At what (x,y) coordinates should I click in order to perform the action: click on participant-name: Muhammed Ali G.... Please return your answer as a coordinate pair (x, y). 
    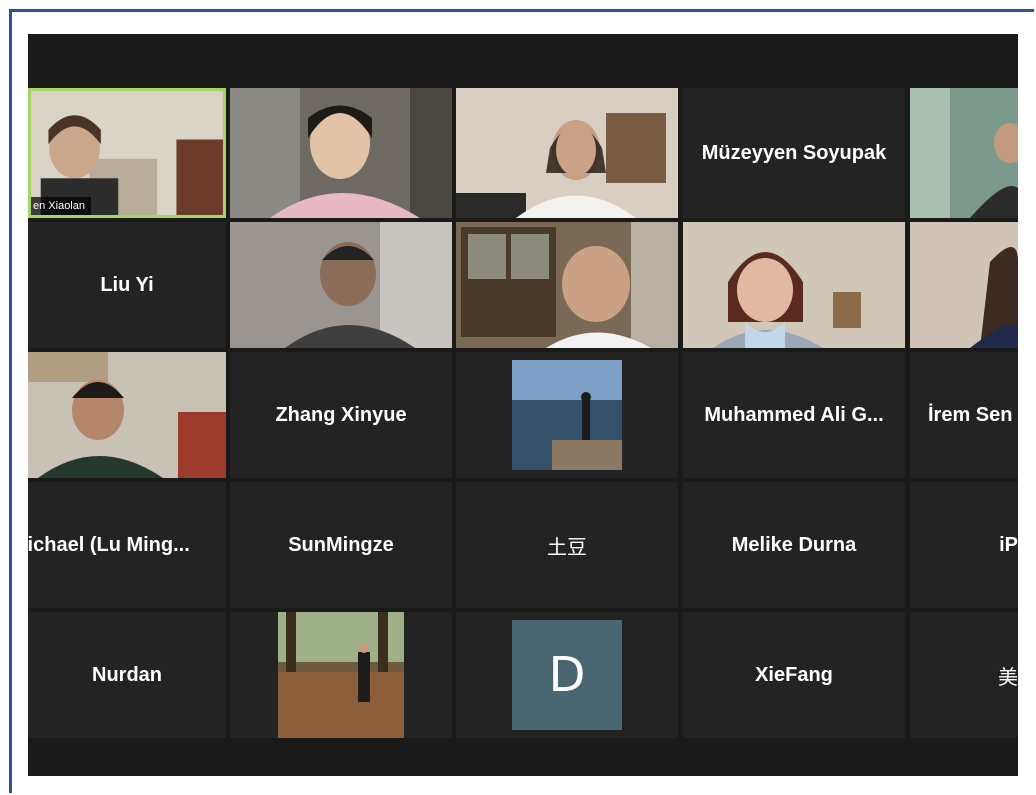
    Looking at the image, I should click on (794, 414).